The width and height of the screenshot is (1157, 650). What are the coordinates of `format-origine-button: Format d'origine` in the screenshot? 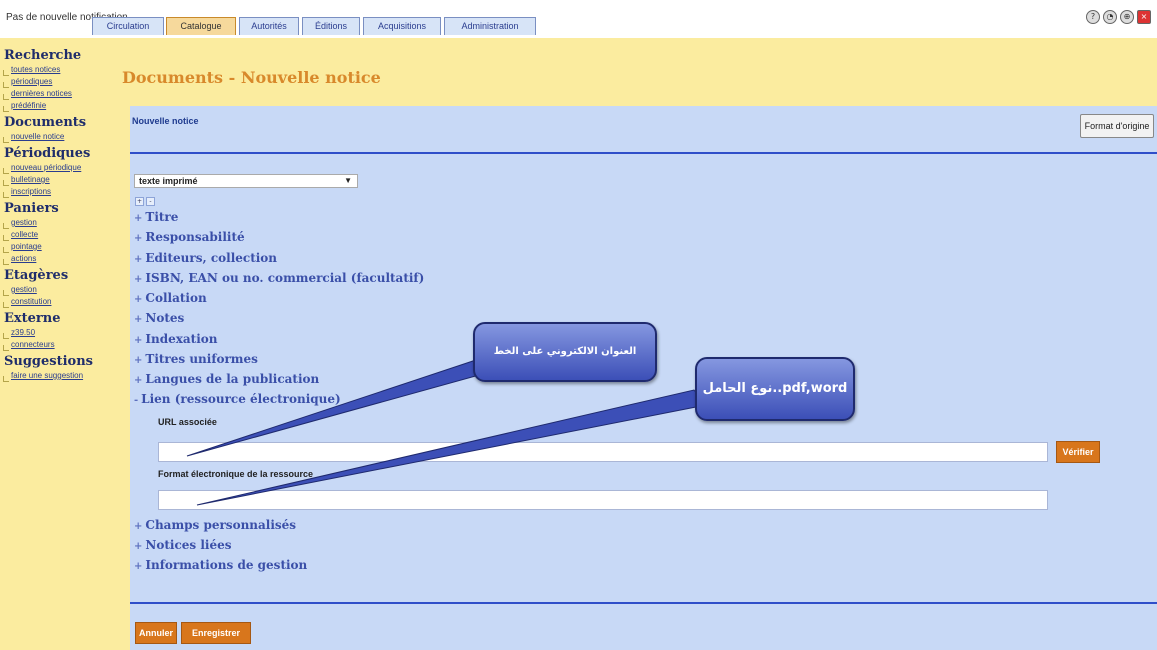 It's located at (1117, 126).